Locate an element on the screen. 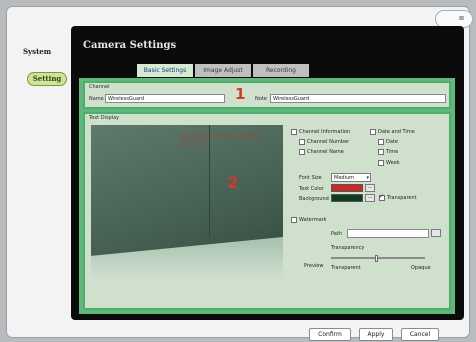 Image resolution: width=476 pixels, height=342 pixels. date-checkbox is located at coordinates (381, 142).